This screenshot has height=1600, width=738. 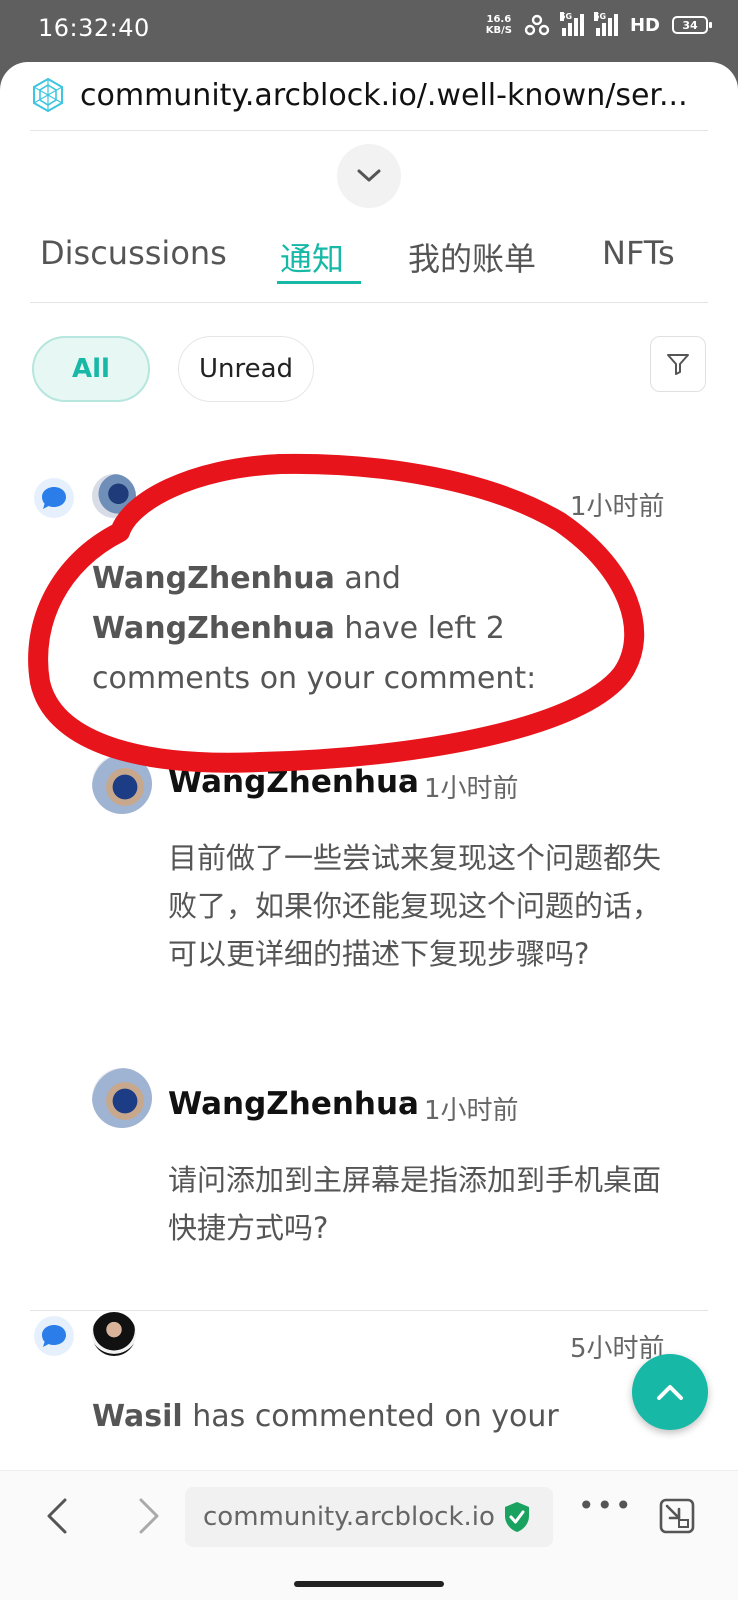 I want to click on chevron-left-icon, so click(x=57, y=1516).